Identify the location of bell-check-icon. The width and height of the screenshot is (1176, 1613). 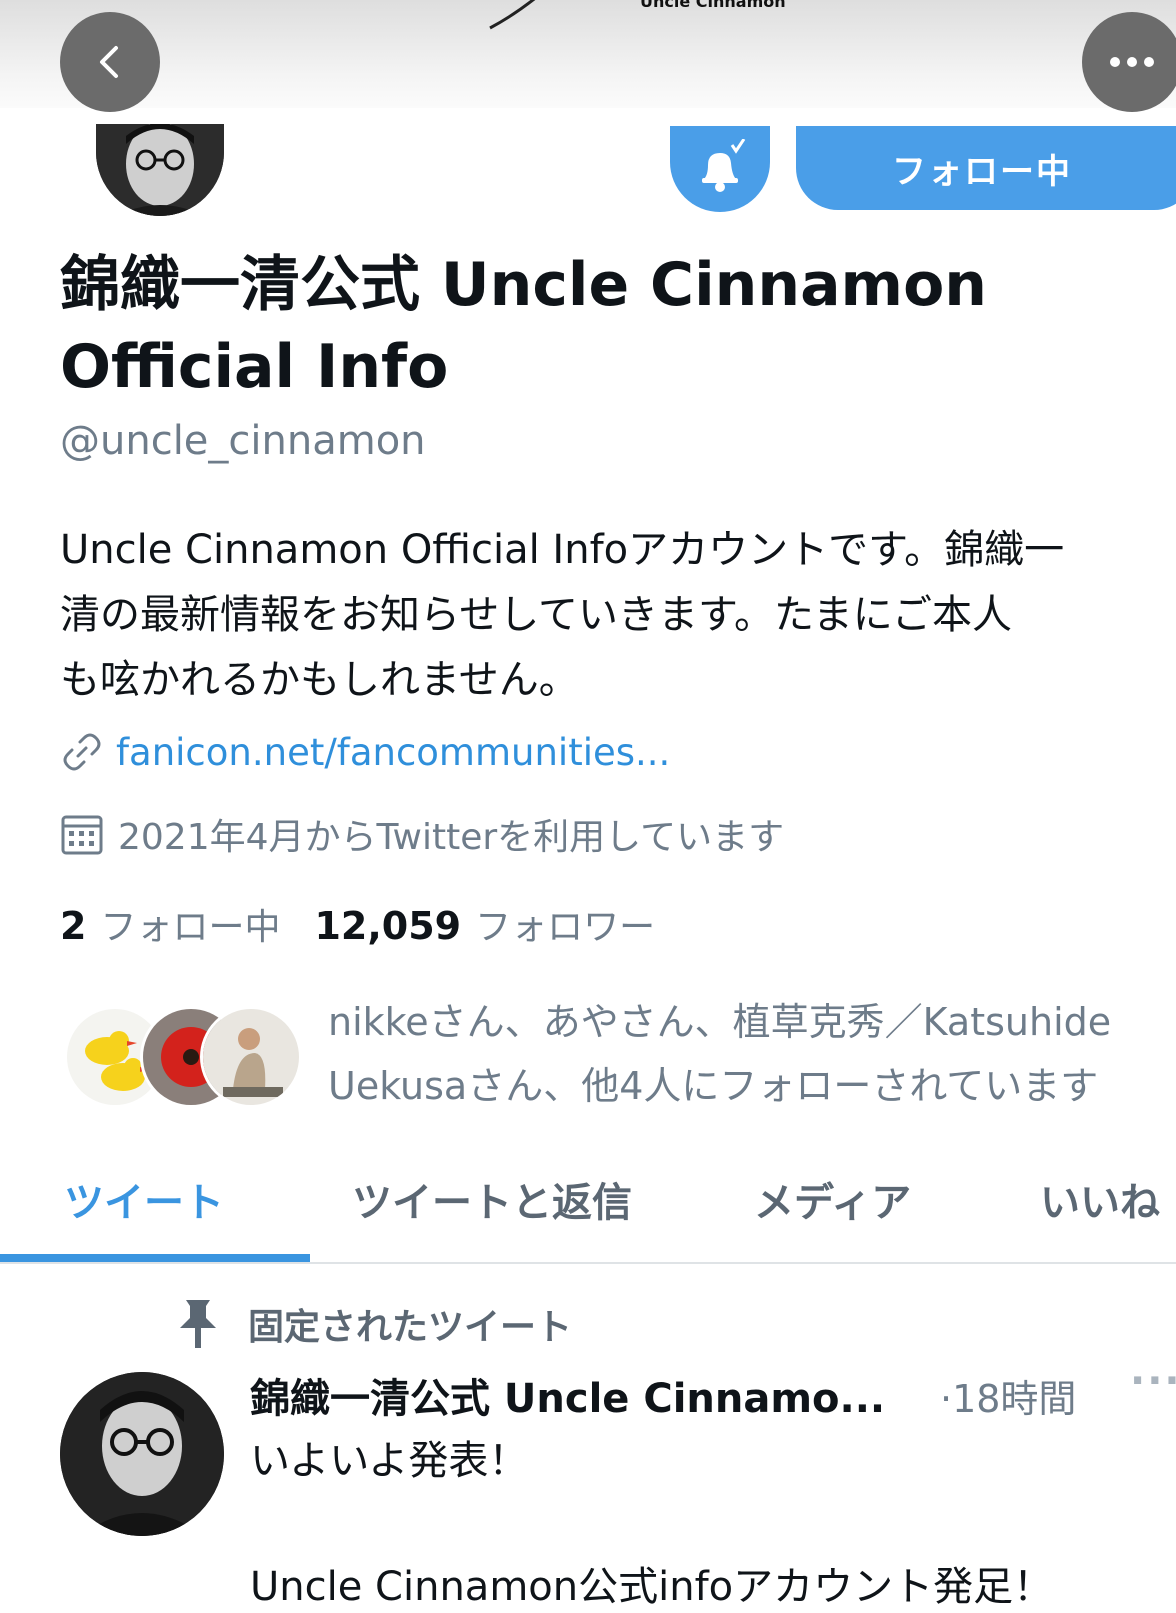
(724, 165).